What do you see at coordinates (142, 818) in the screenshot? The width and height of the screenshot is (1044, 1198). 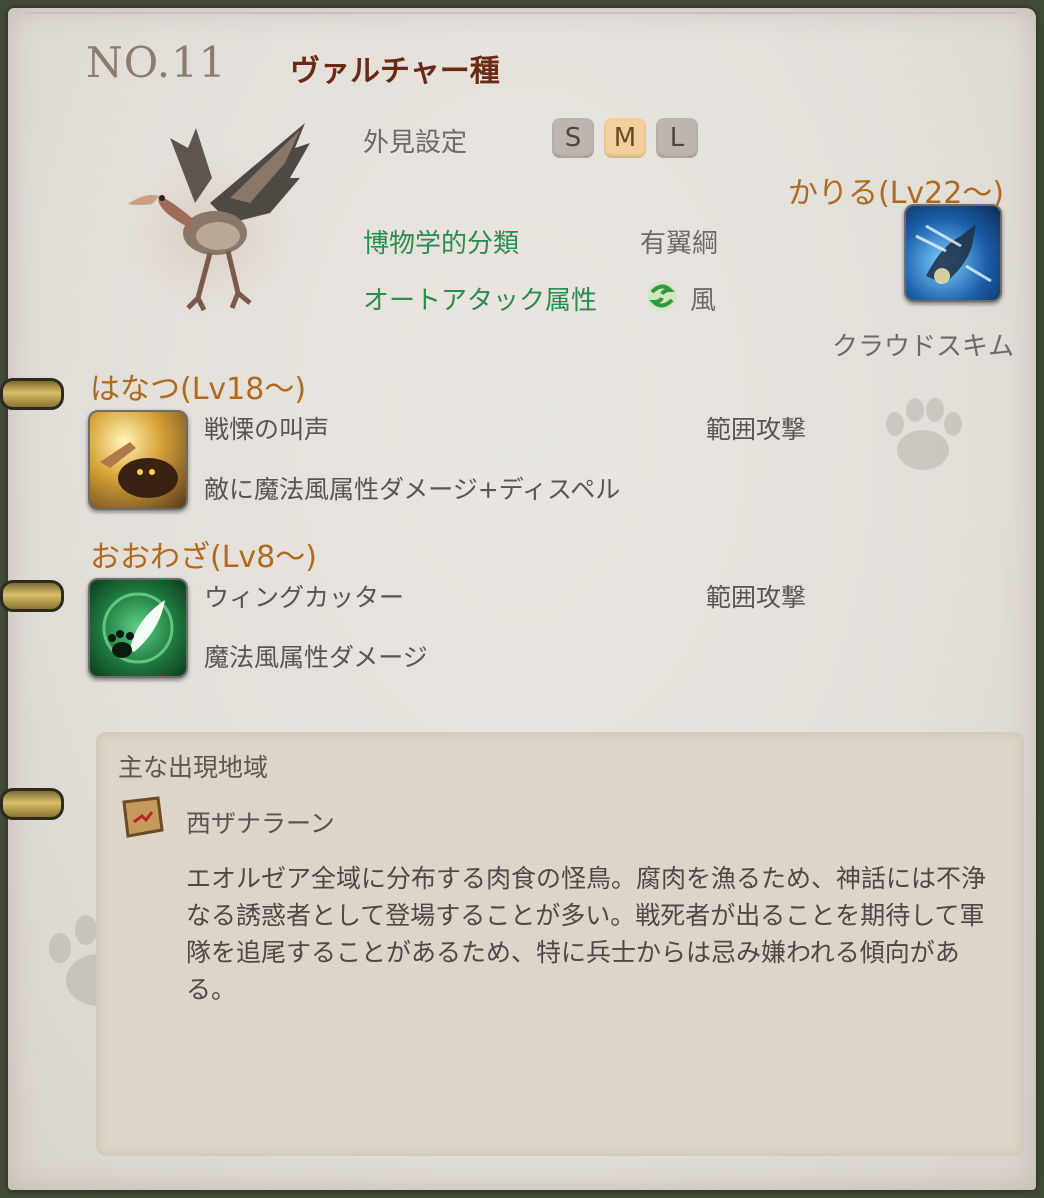 I see `map-scroll-icon` at bounding box center [142, 818].